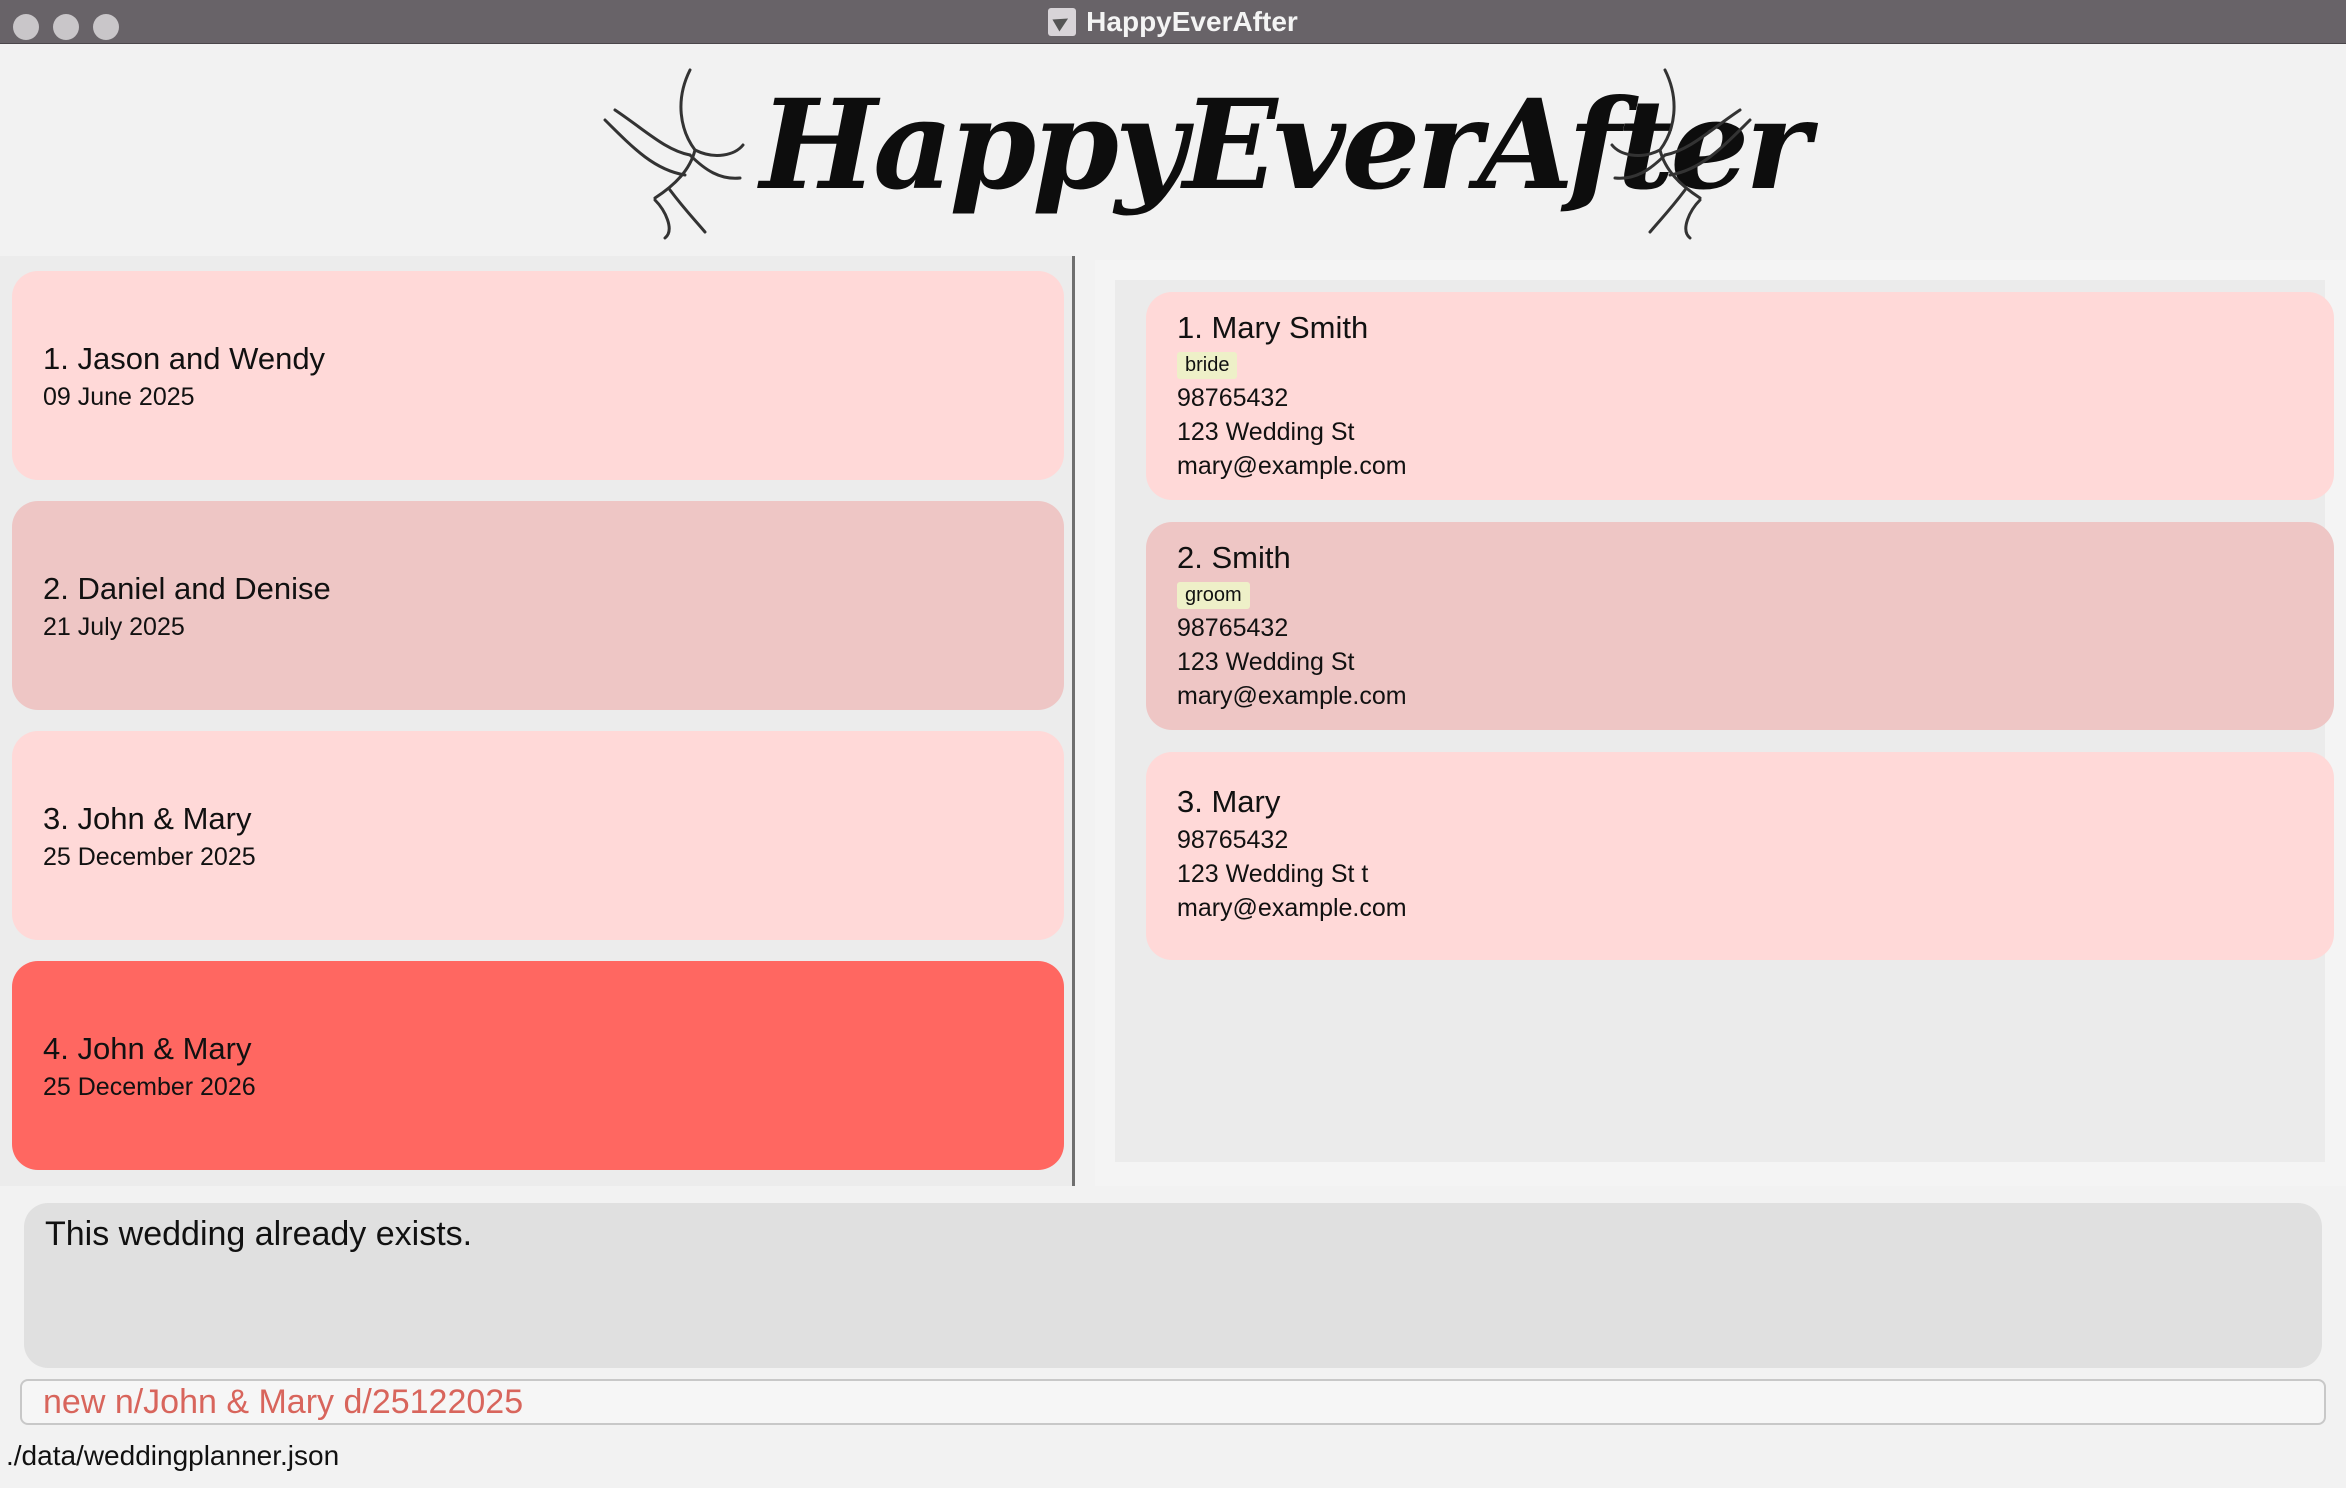 This screenshot has width=2346, height=1488. Describe the element at coordinates (184, 358) in the screenshot. I see `wedding-title: 1. Jason and Wendy` at that location.